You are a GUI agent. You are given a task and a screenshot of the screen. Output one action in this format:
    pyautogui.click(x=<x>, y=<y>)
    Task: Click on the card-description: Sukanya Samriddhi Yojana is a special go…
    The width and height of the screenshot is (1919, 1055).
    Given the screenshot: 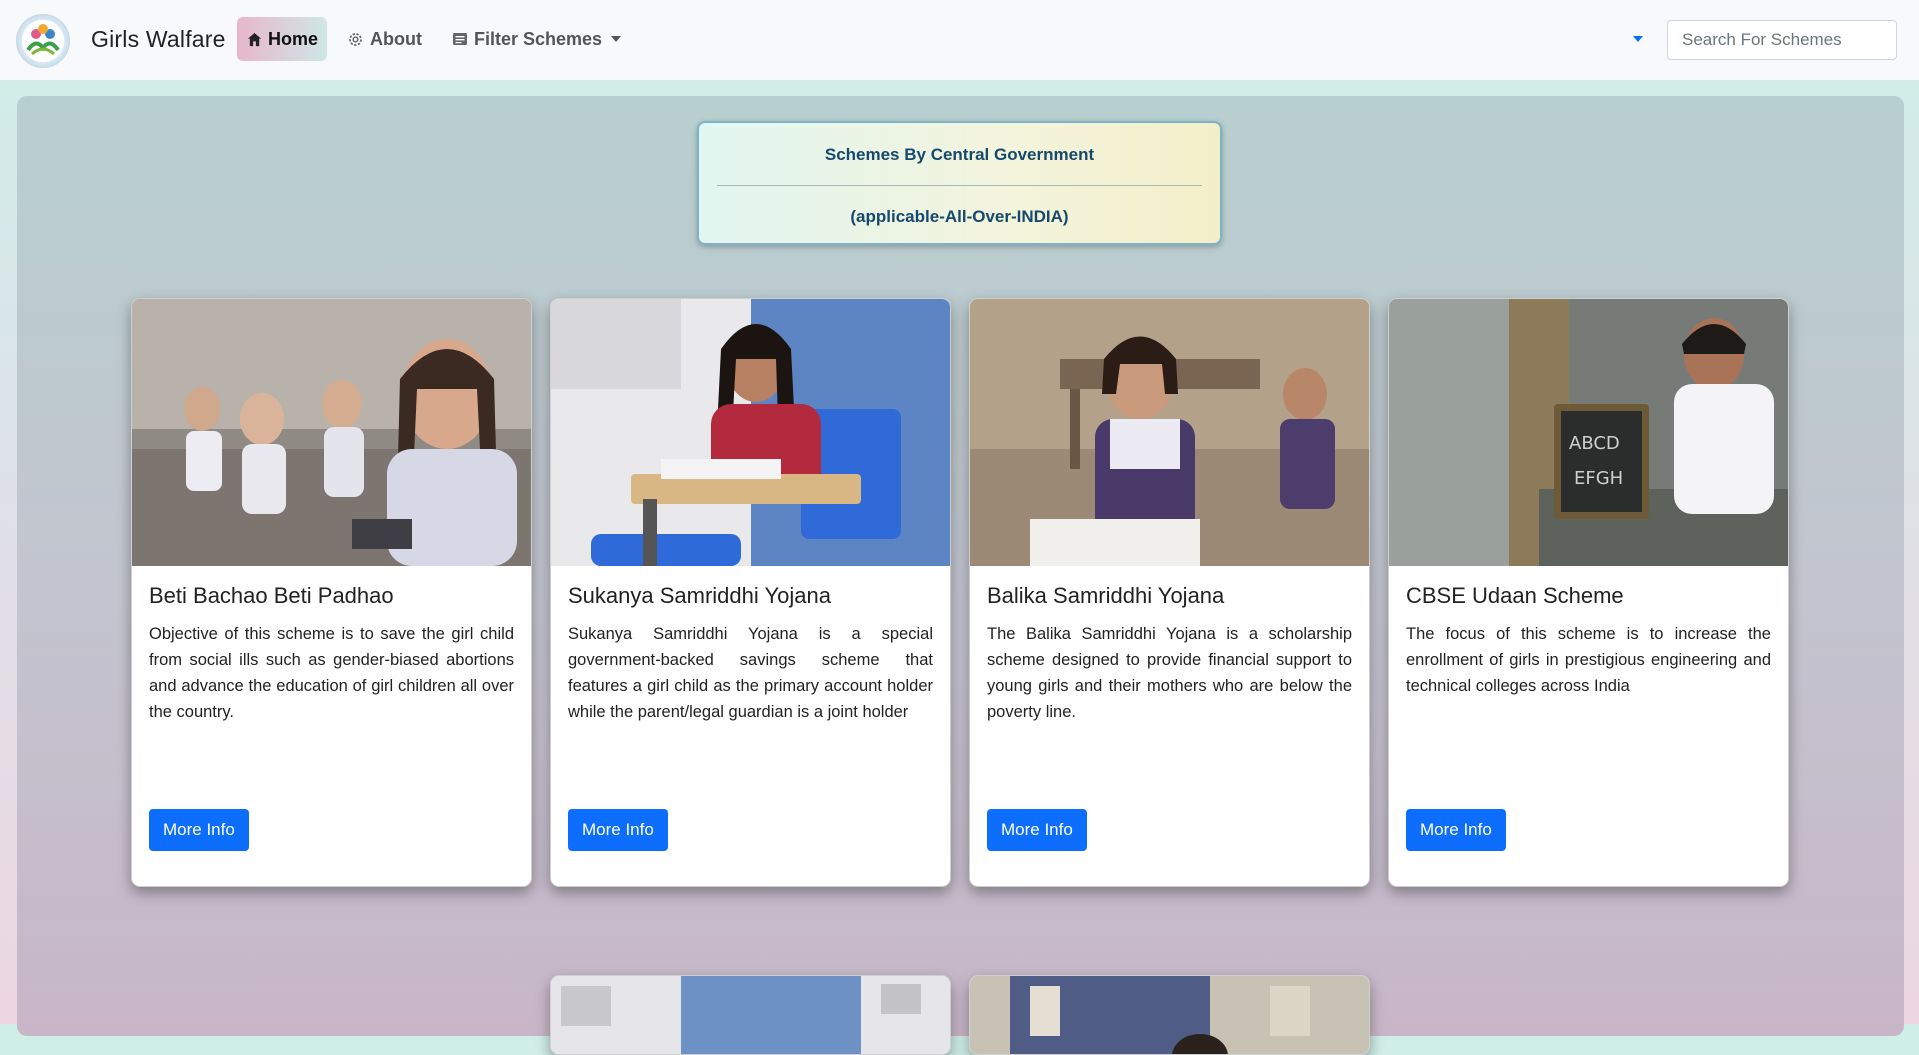 What is the action you would take?
    pyautogui.click(x=750, y=673)
    